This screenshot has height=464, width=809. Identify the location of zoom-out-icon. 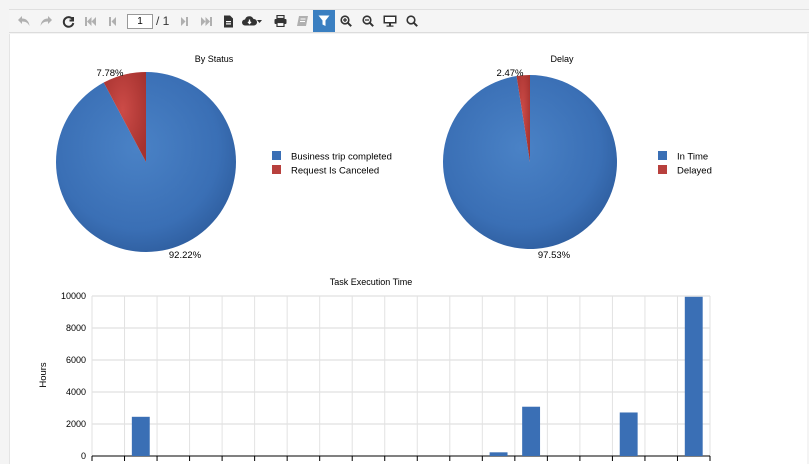
(368, 21).